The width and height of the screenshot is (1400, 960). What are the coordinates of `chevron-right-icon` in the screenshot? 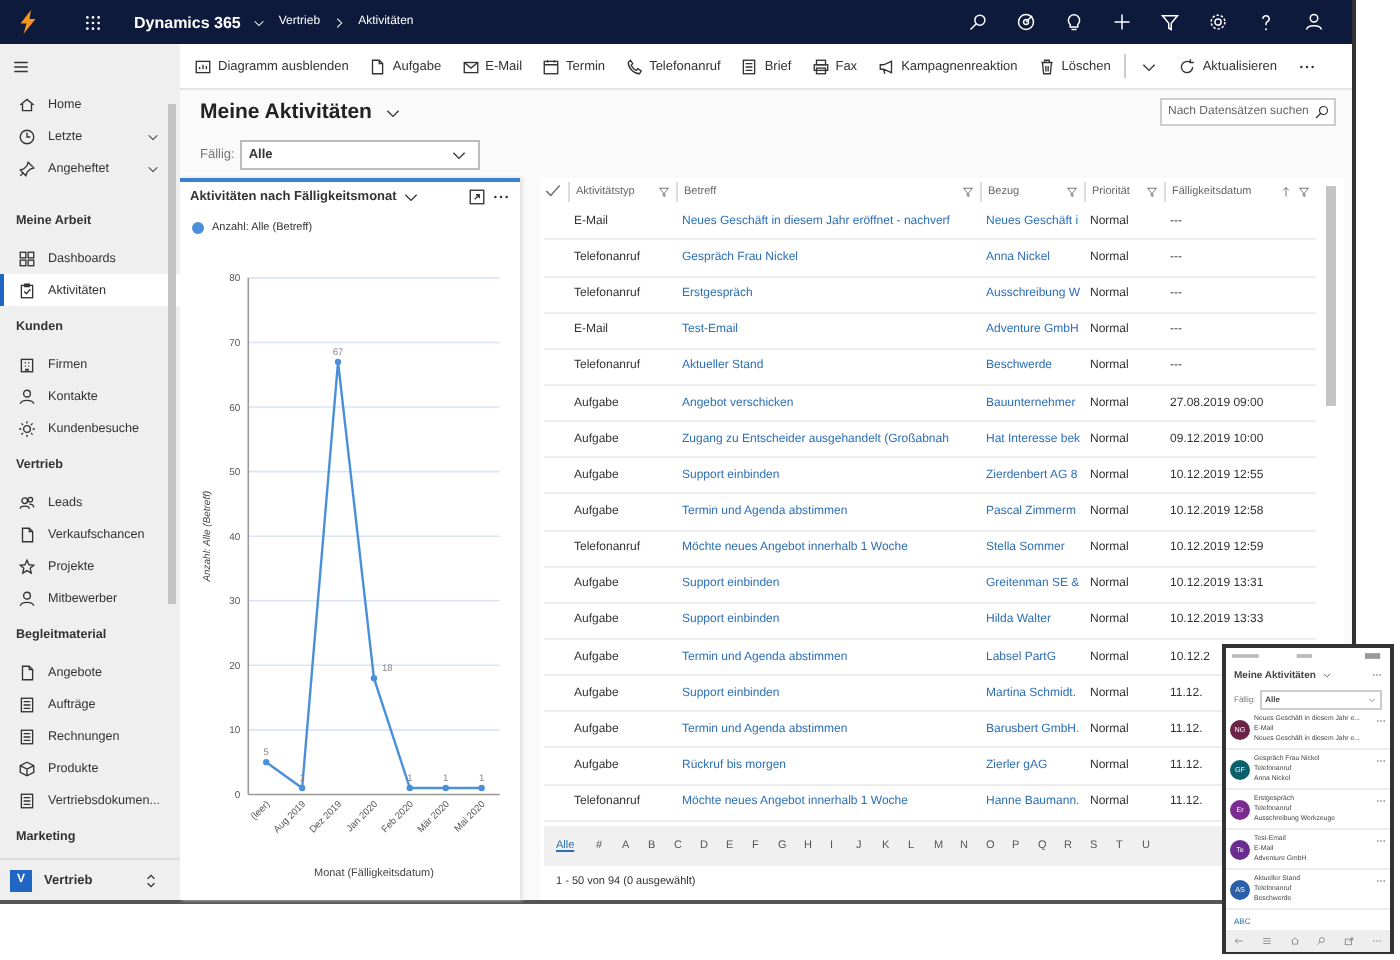 It's located at (339, 22).